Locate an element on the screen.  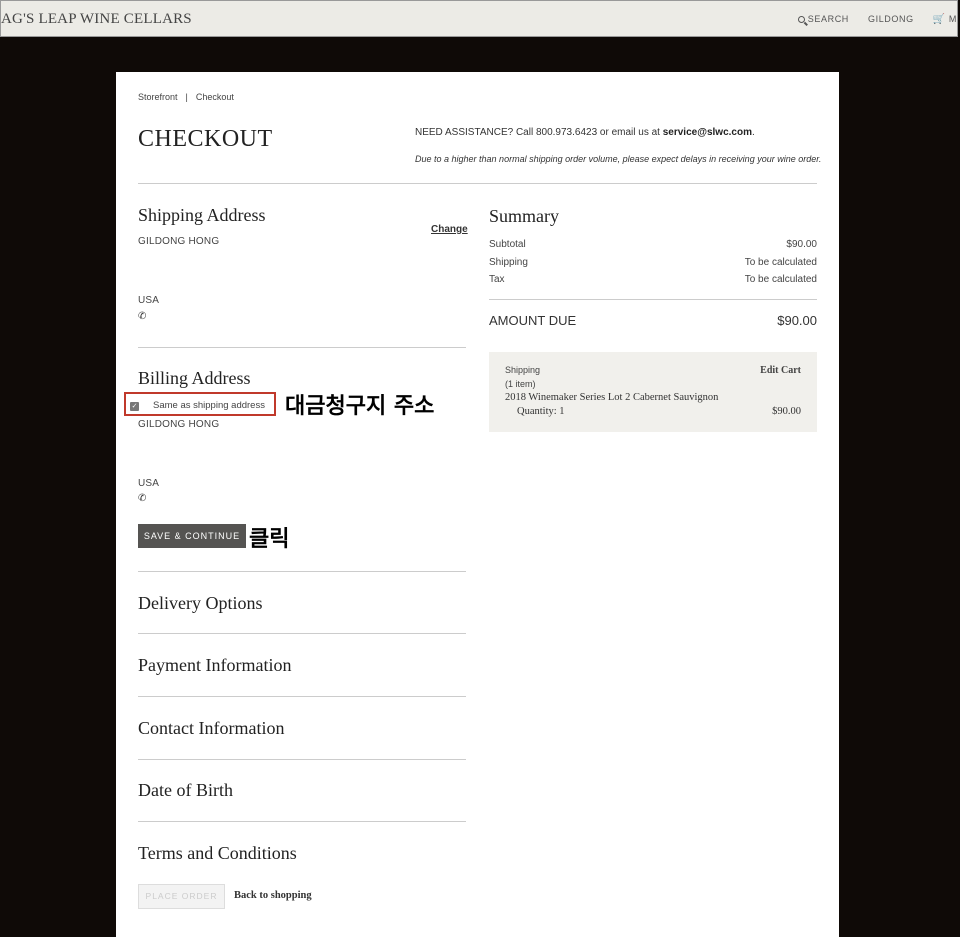
back-to-shopping-link: Back to shopping is located at coordinates (273, 895).